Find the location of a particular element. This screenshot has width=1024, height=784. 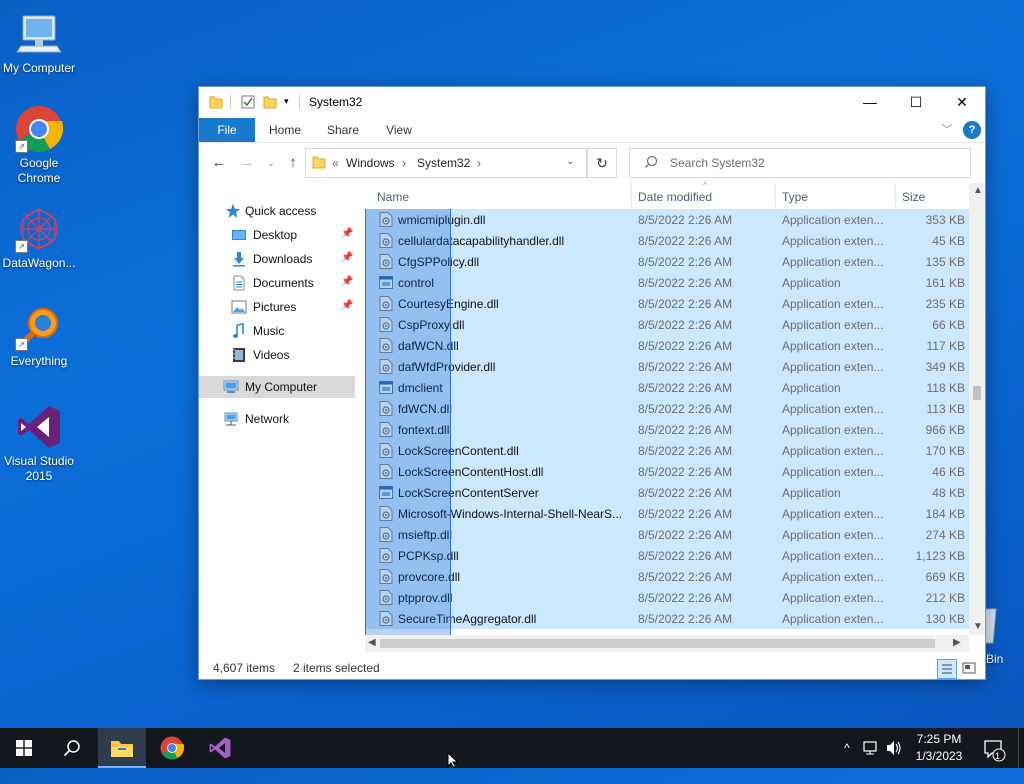

table-row: control 8/5/2022 2:26 AM Application 161 KB is located at coordinates (667, 282).